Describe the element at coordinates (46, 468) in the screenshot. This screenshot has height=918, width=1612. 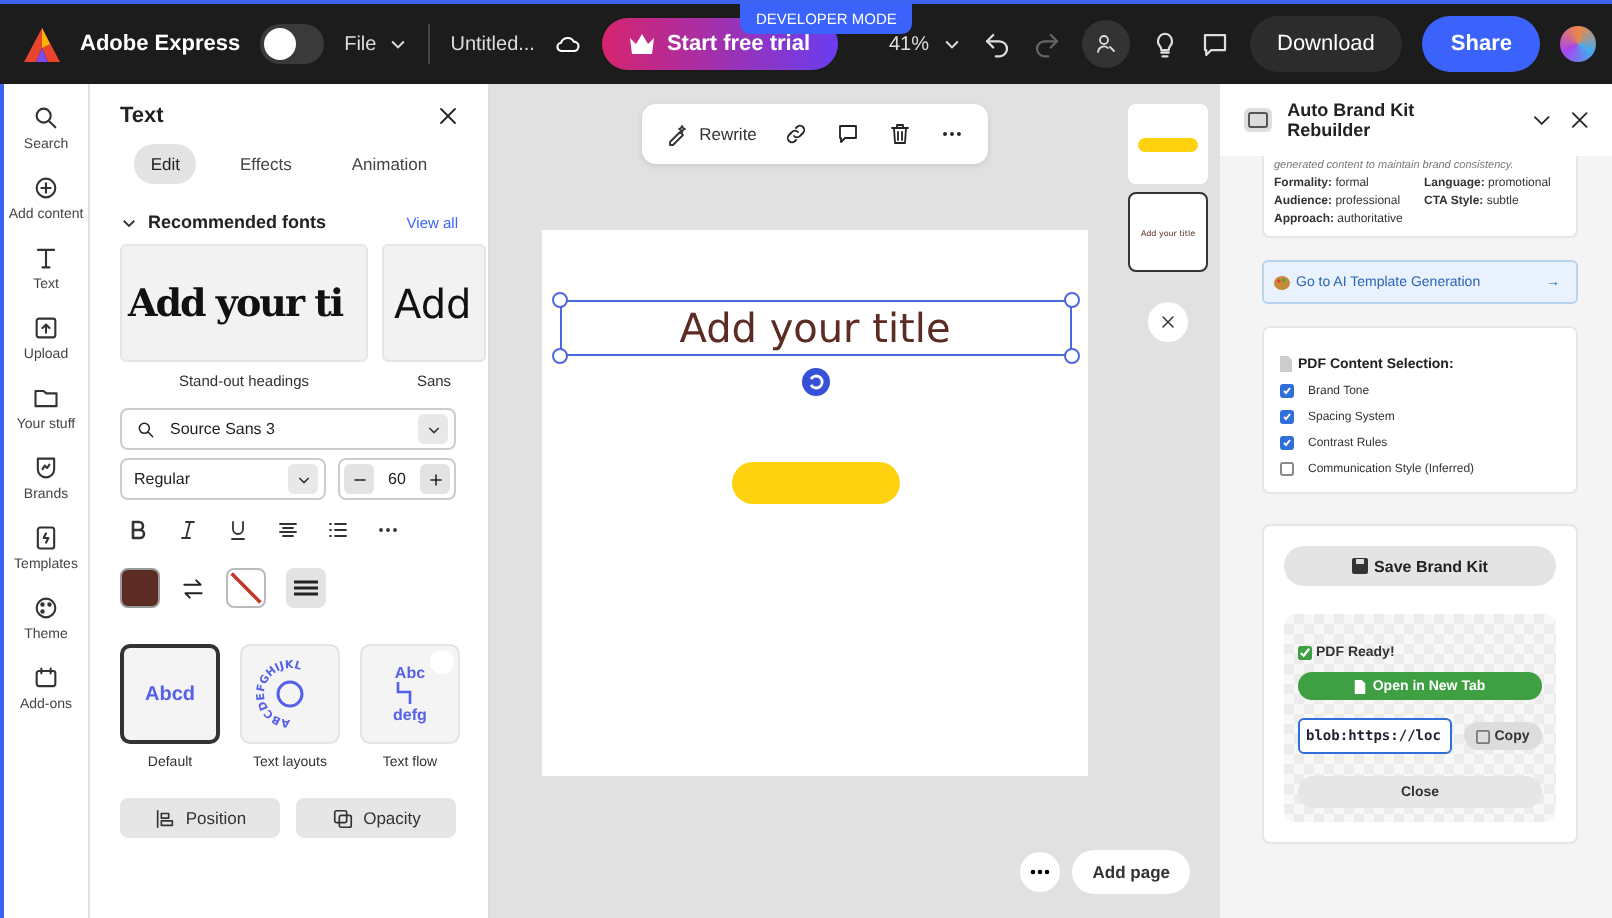
I see `shield-icon` at that location.